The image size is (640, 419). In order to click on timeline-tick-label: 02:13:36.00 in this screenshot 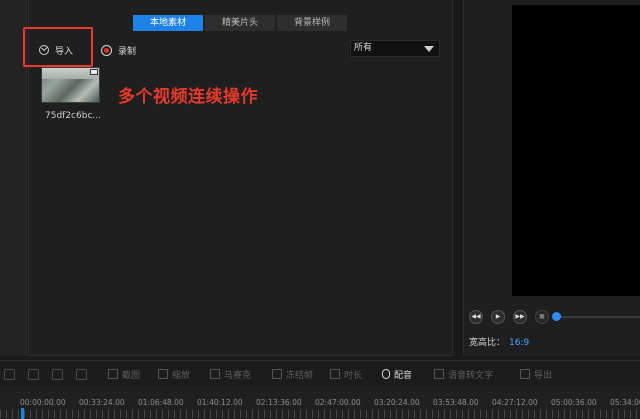, I will do `click(279, 402)`.